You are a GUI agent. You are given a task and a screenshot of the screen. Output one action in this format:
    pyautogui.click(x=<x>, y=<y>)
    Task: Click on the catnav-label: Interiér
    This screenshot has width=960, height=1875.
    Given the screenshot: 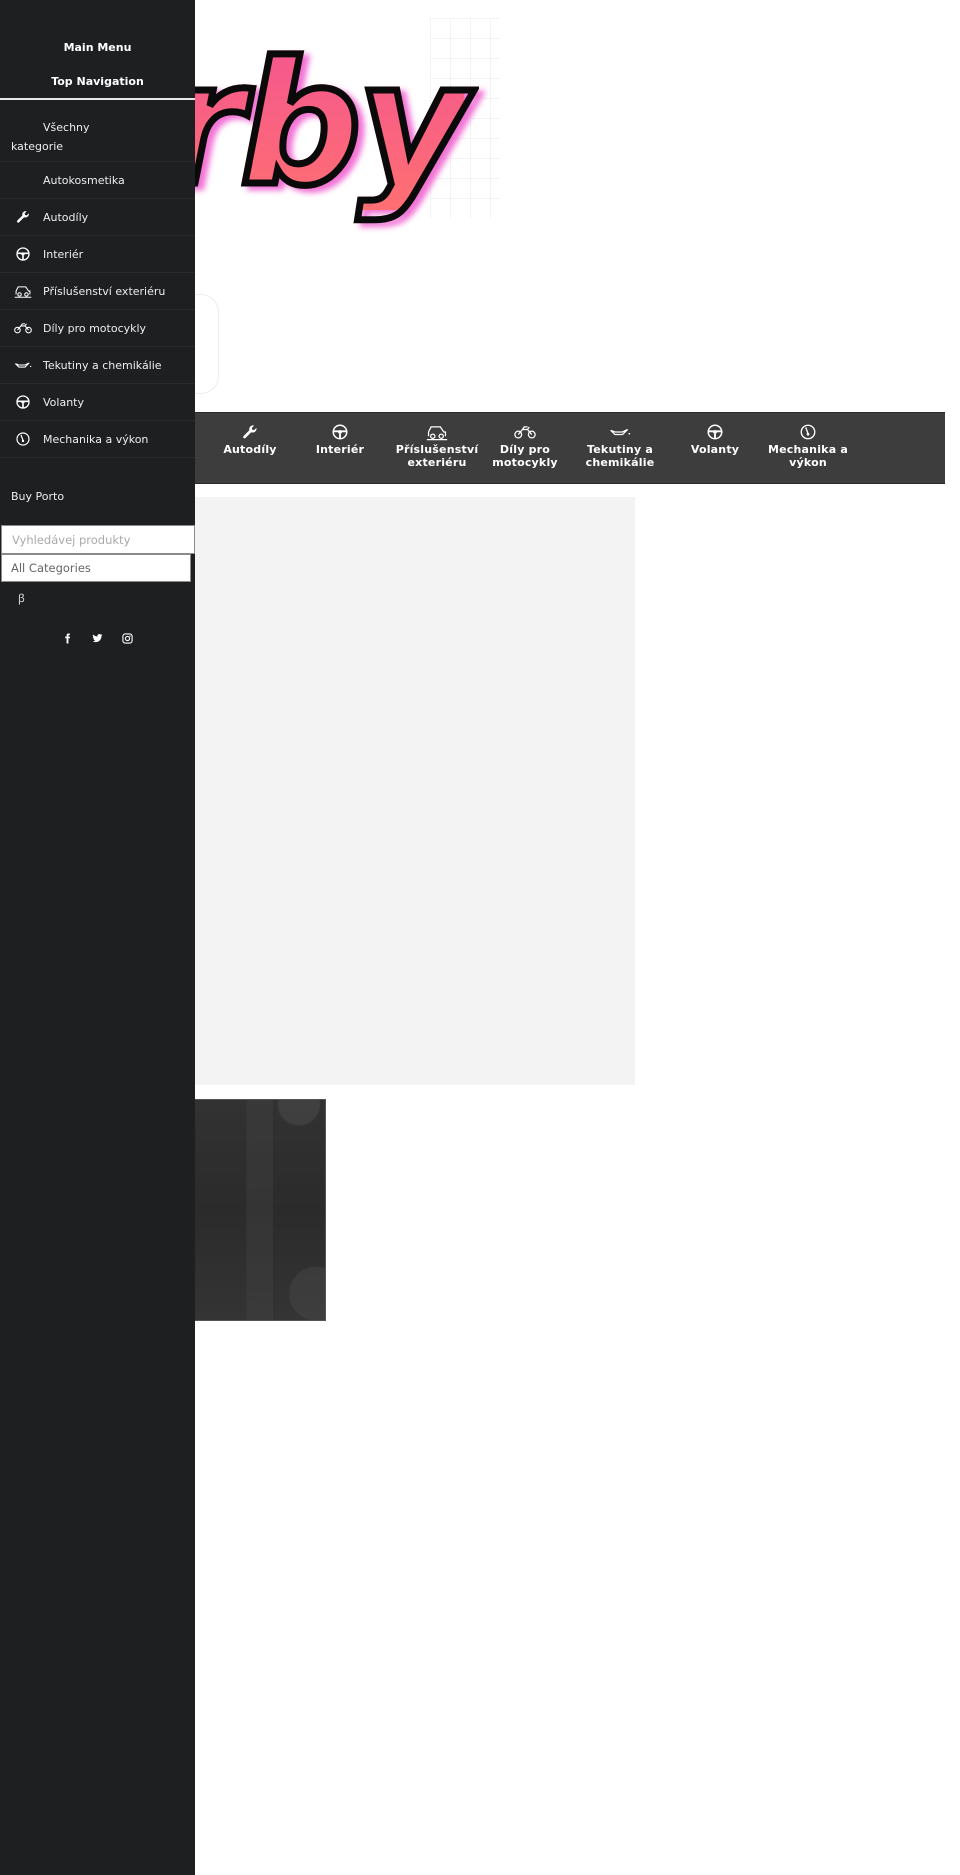 What is the action you would take?
    pyautogui.click(x=340, y=449)
    